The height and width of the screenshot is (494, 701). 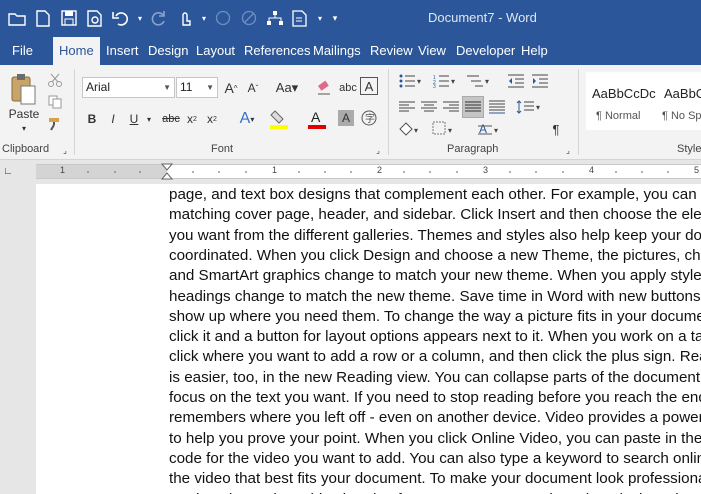 I want to click on tab-developer: Developer, so click(x=485, y=51).